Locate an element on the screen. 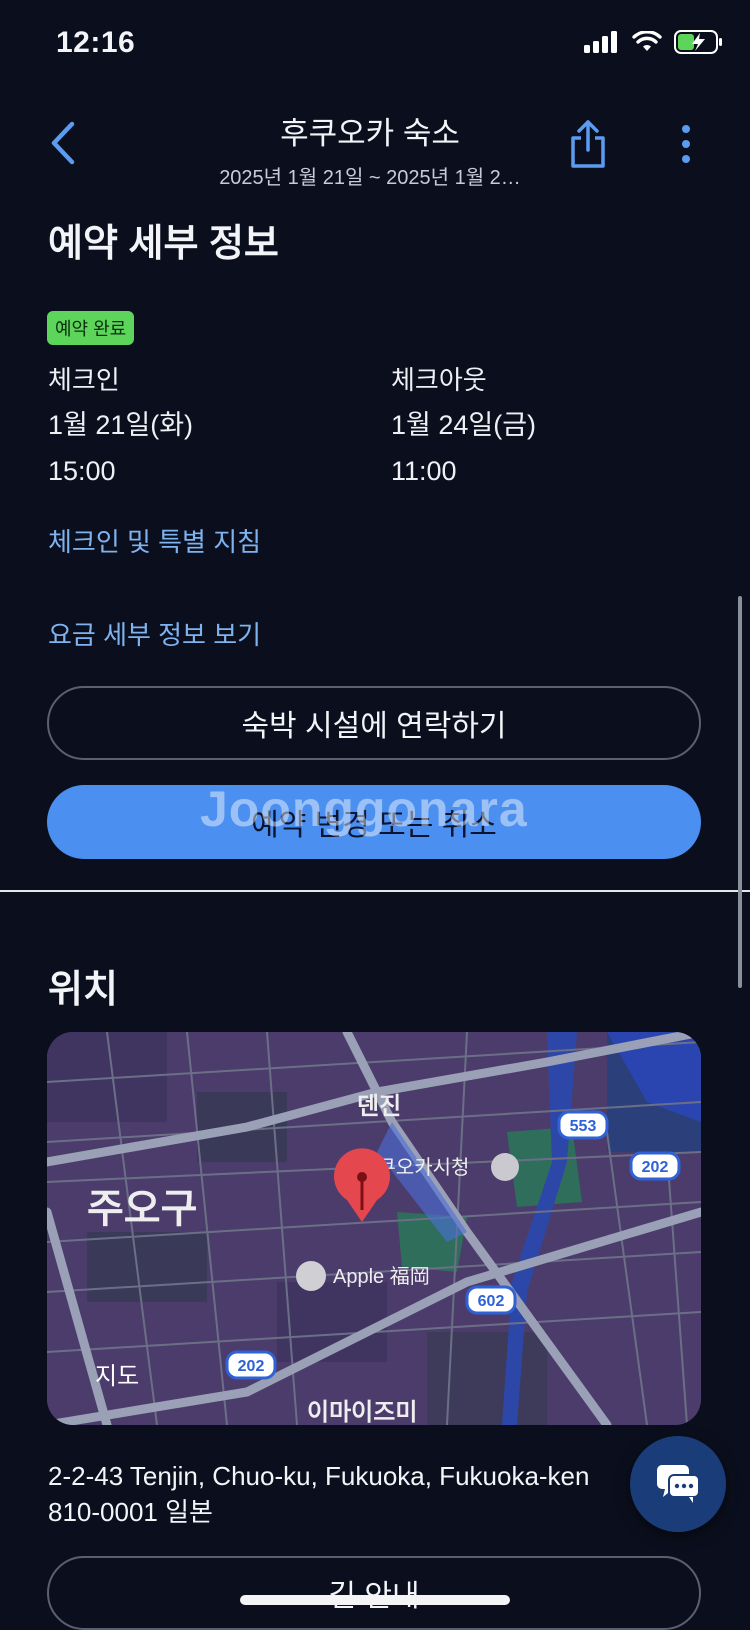 Image resolution: width=750 pixels, height=1630 pixels. checkout-label: 체크아웃 is located at coordinates (439, 380).